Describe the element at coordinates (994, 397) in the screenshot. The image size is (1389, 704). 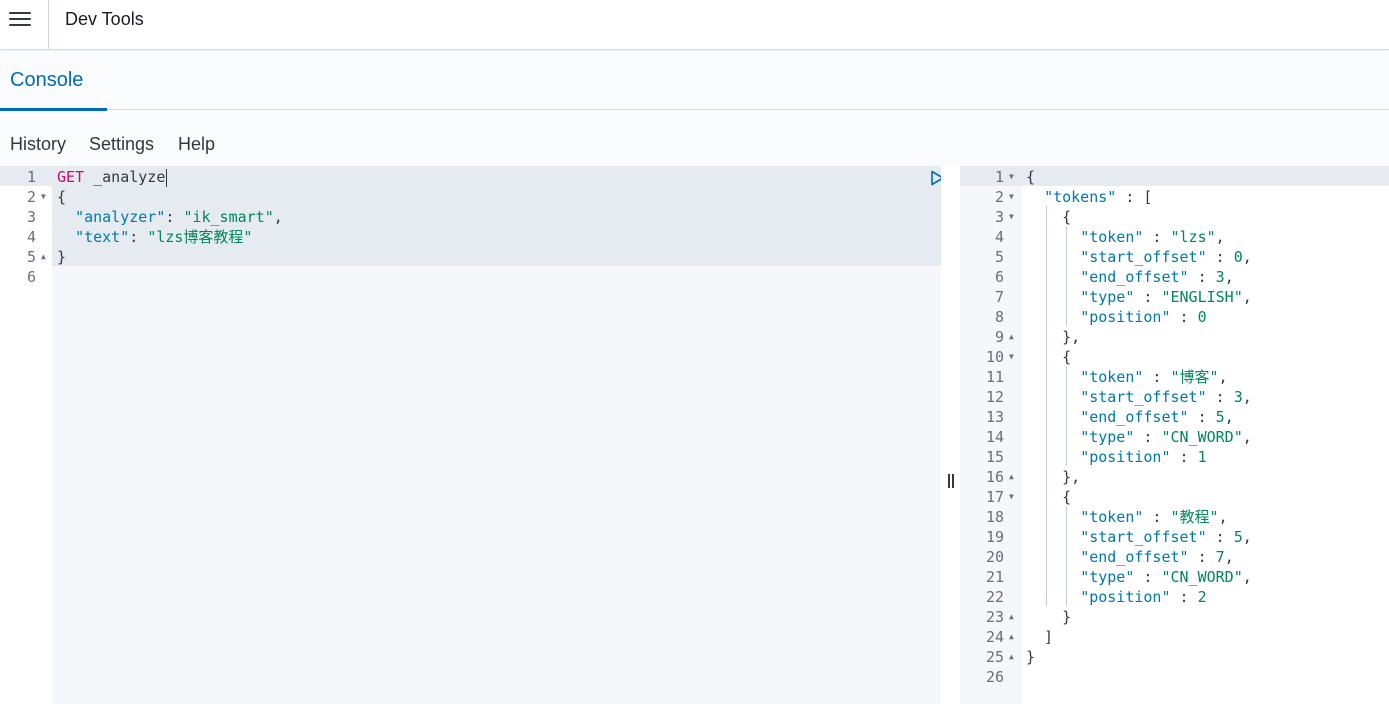
I see `line-number: 12` at that location.